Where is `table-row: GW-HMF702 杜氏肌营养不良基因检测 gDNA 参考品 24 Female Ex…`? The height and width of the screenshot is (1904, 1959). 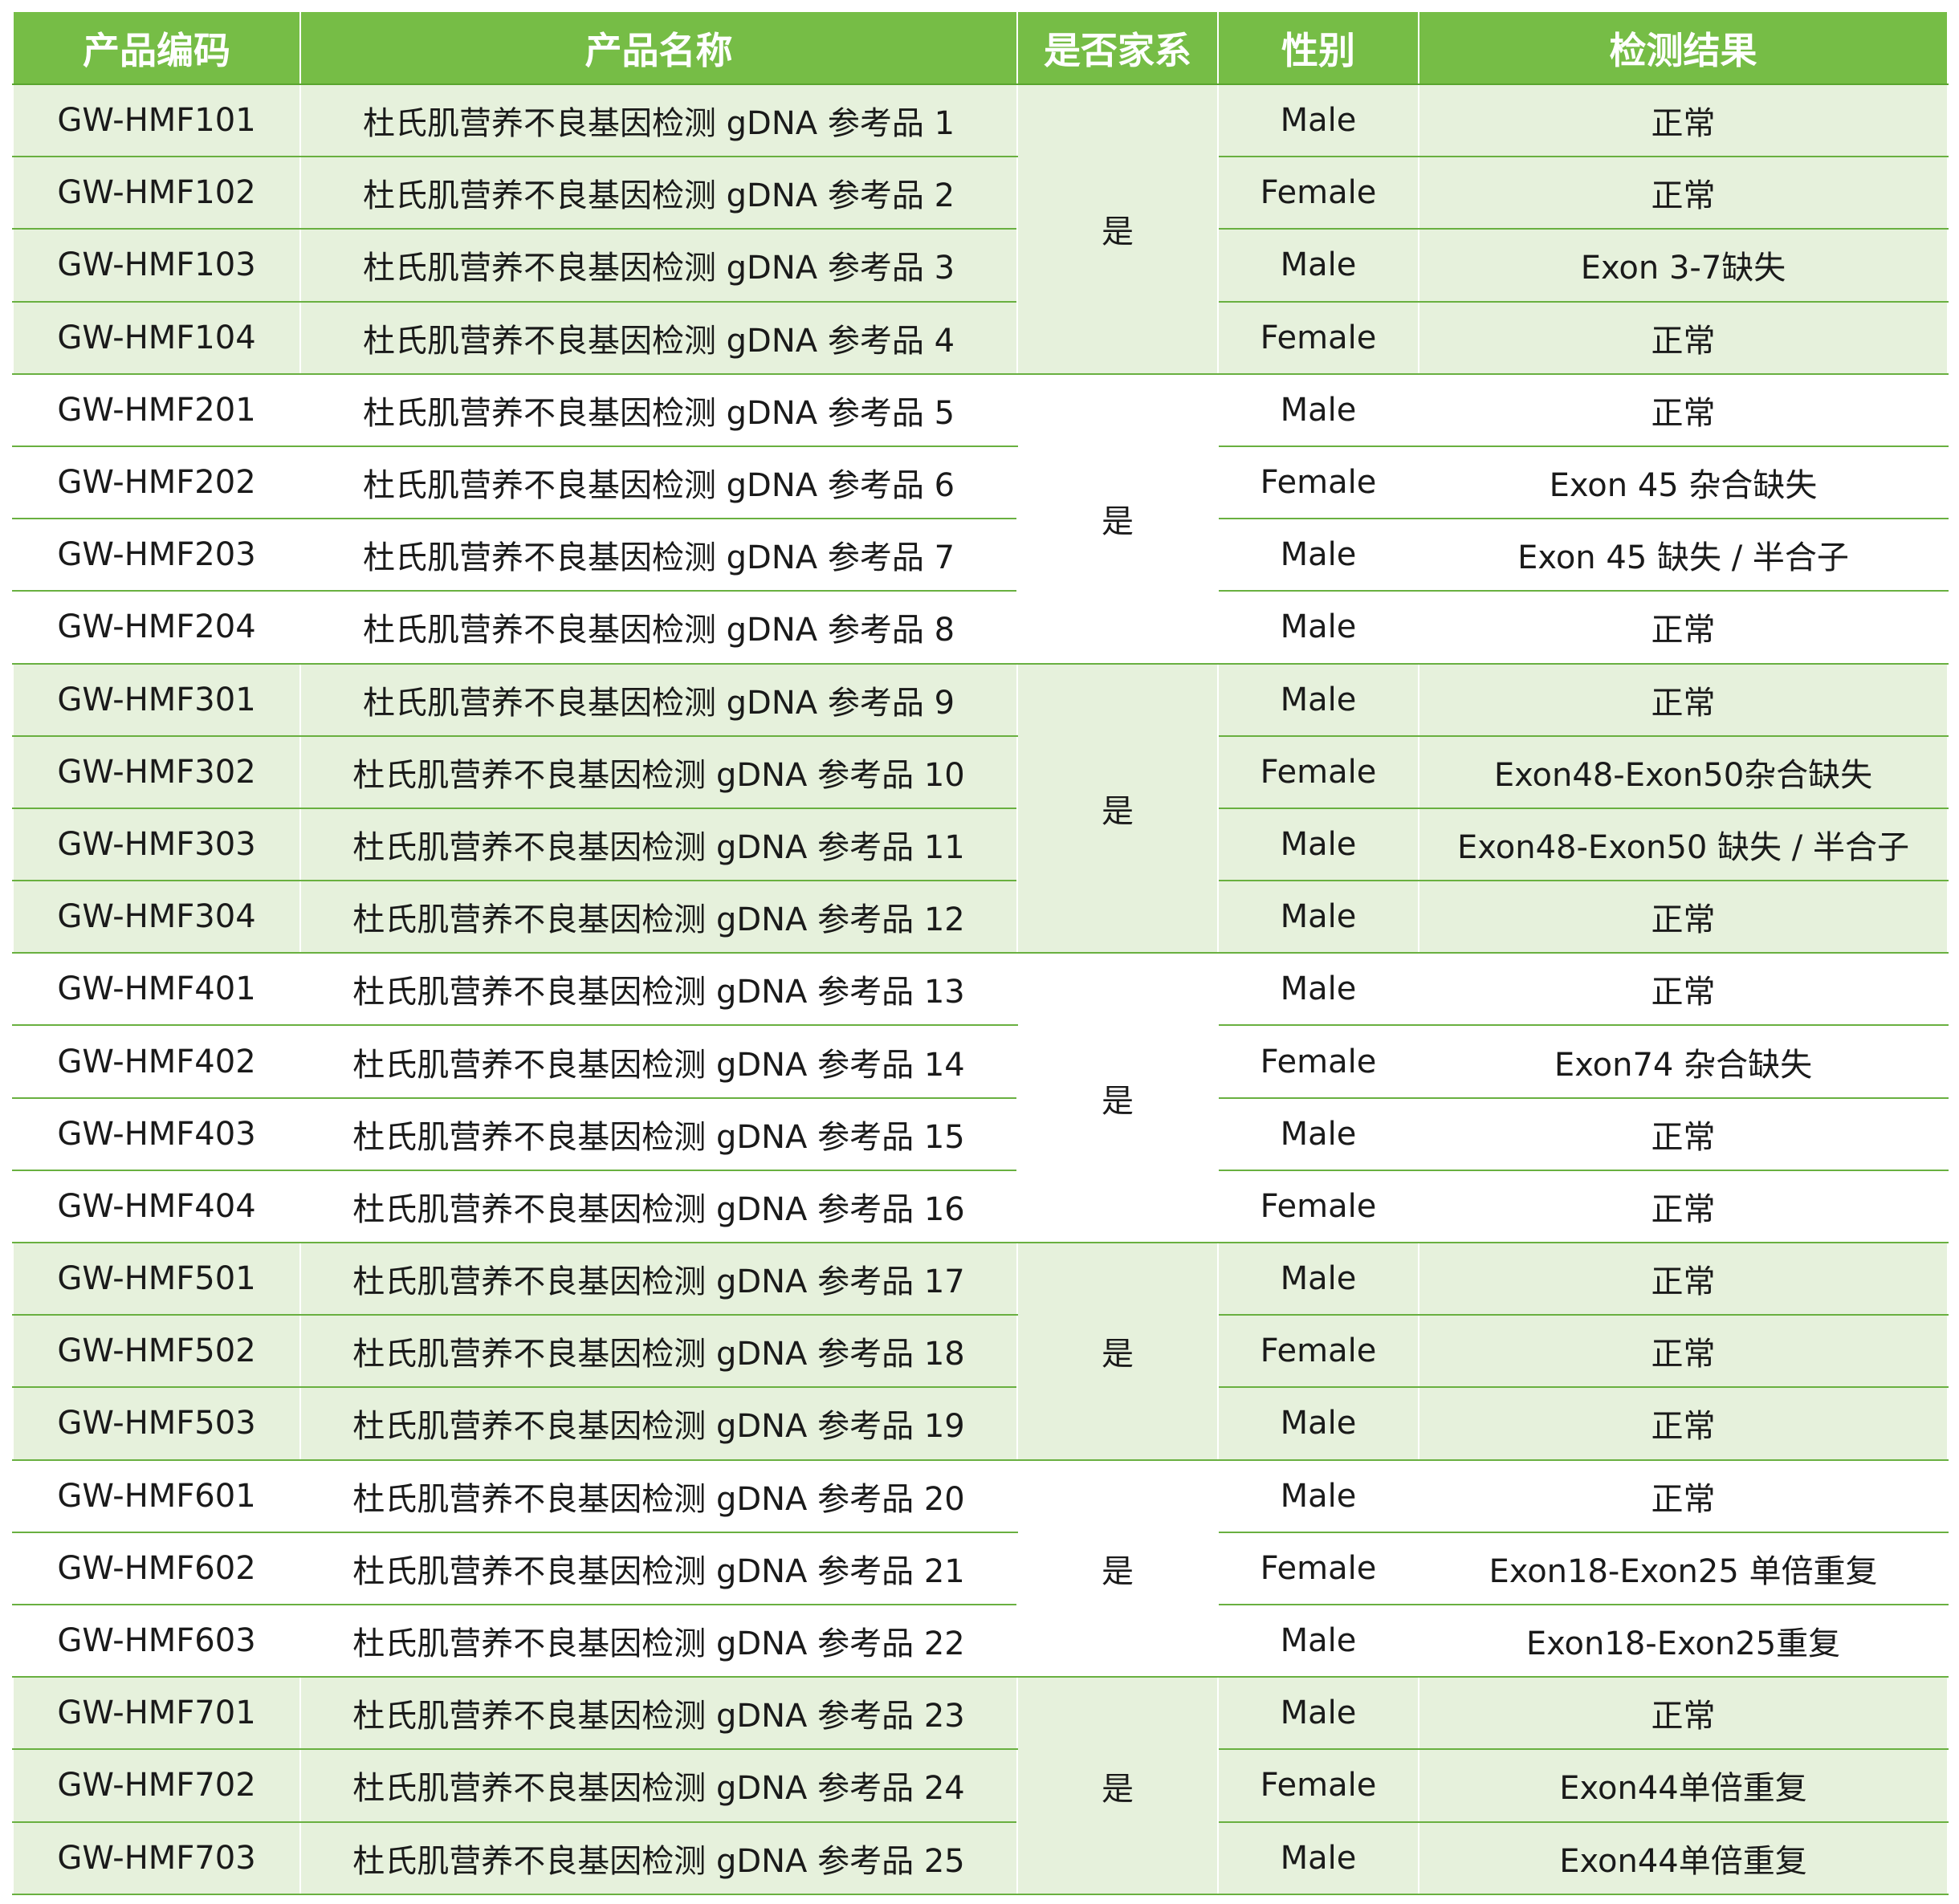 table-row: GW-HMF702 杜氏肌营养不良基因检测 gDNA 参考品 24 Female Ex… is located at coordinates (981, 1786).